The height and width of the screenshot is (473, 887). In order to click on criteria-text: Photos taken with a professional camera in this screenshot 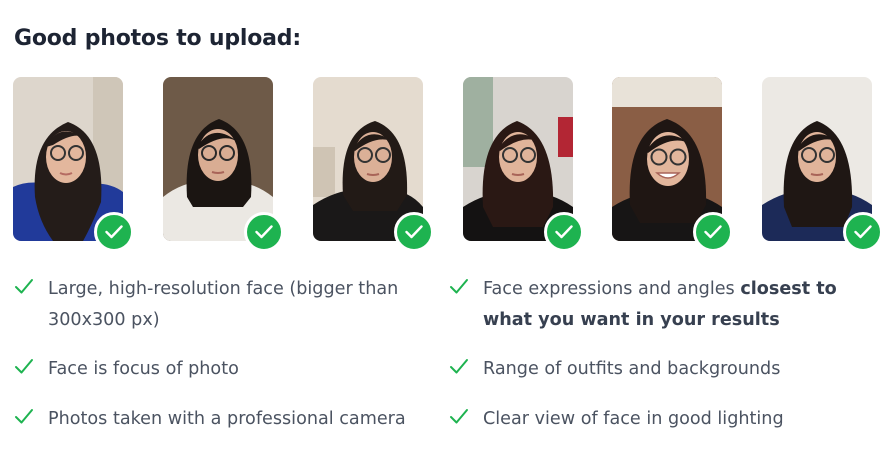, I will do `click(227, 419)`.